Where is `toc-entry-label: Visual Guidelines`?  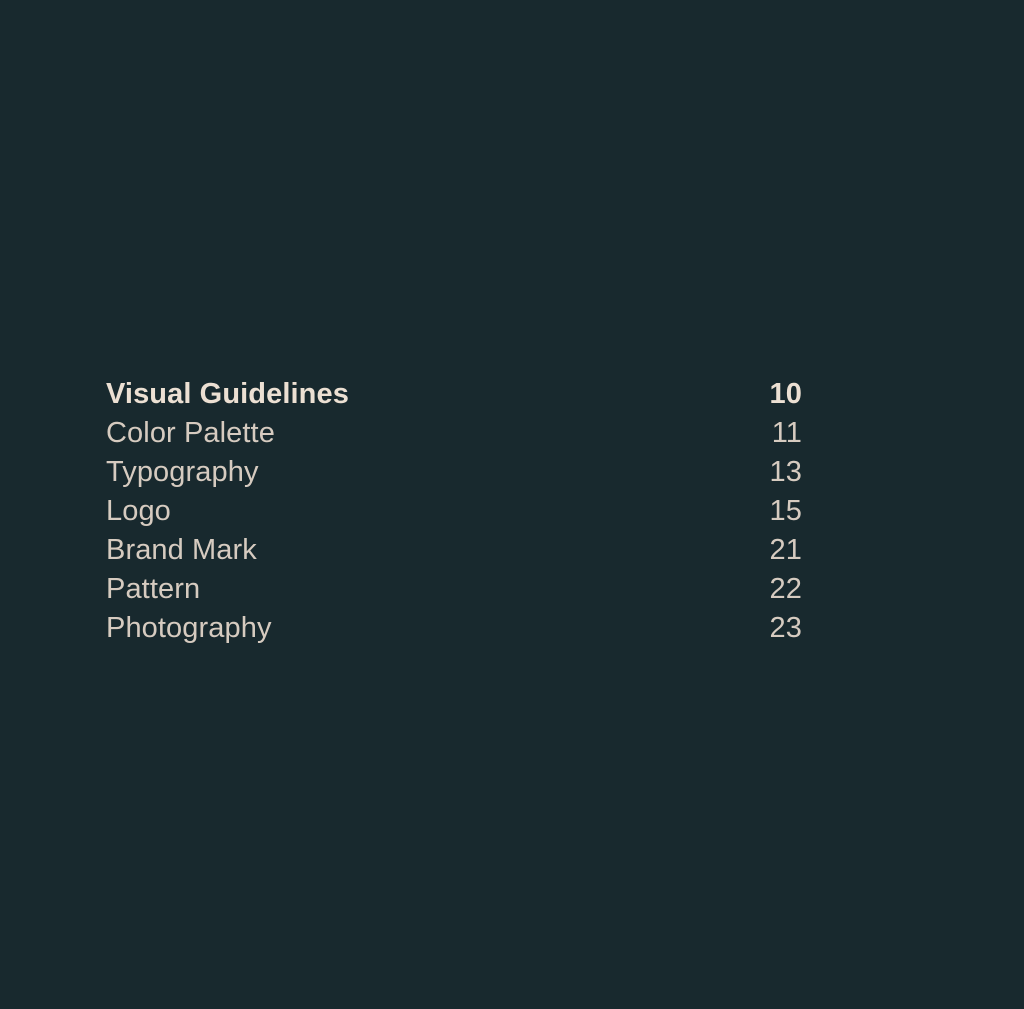
toc-entry-label: Visual Guidelines is located at coordinates (227, 394).